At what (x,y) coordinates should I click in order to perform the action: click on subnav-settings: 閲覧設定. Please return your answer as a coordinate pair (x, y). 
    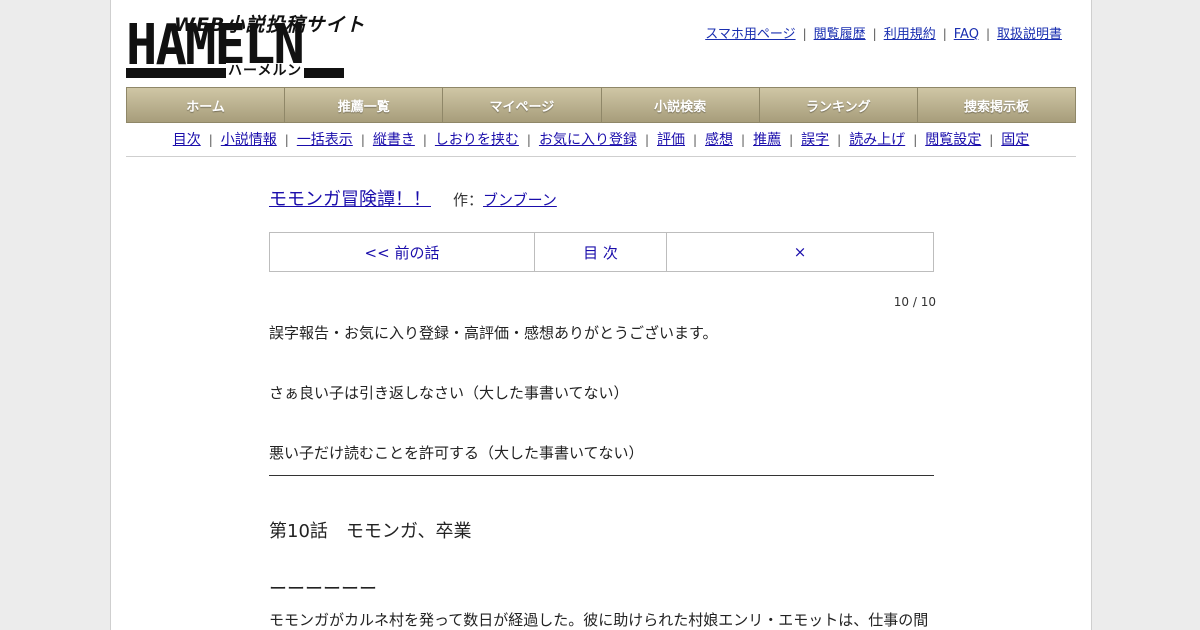
    Looking at the image, I should click on (953, 140).